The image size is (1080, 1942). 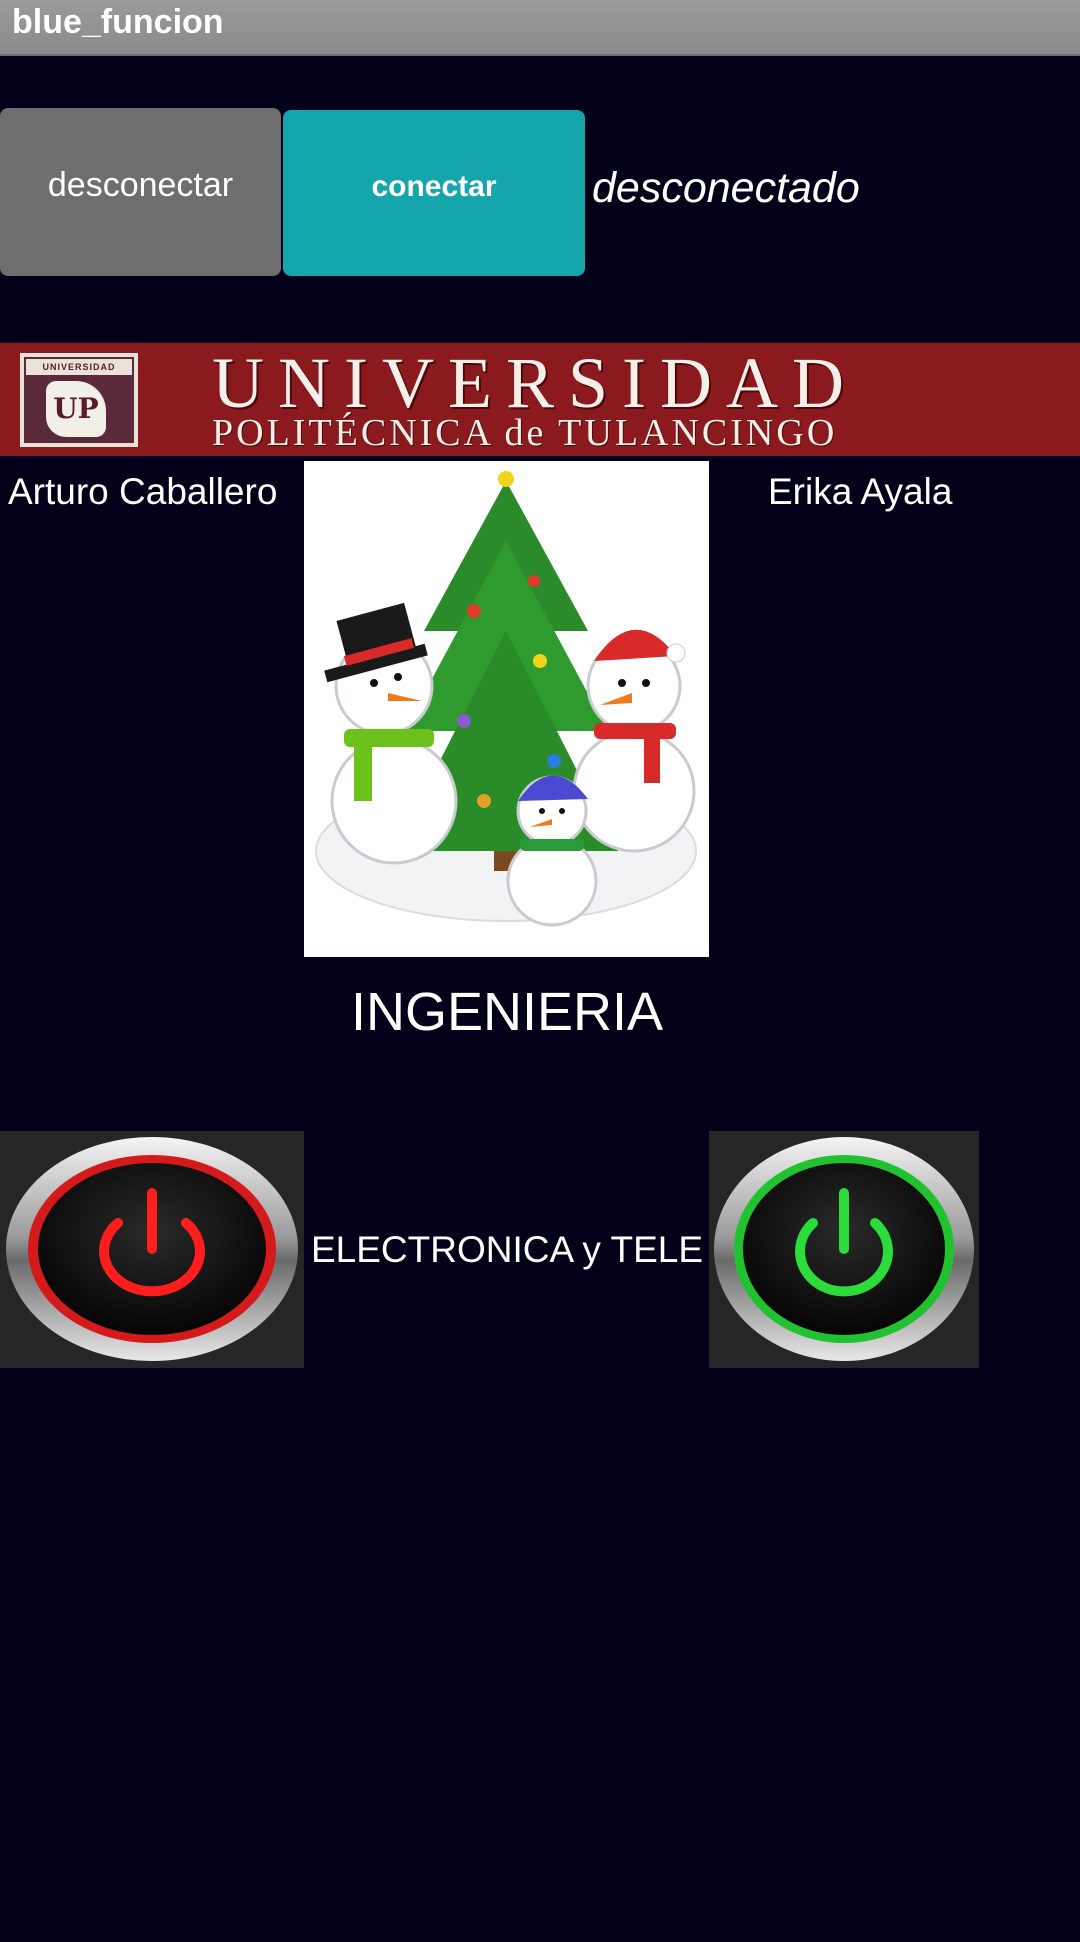 What do you see at coordinates (507, 1012) in the screenshot?
I see `ingenieria-label: INGENIERIA` at bounding box center [507, 1012].